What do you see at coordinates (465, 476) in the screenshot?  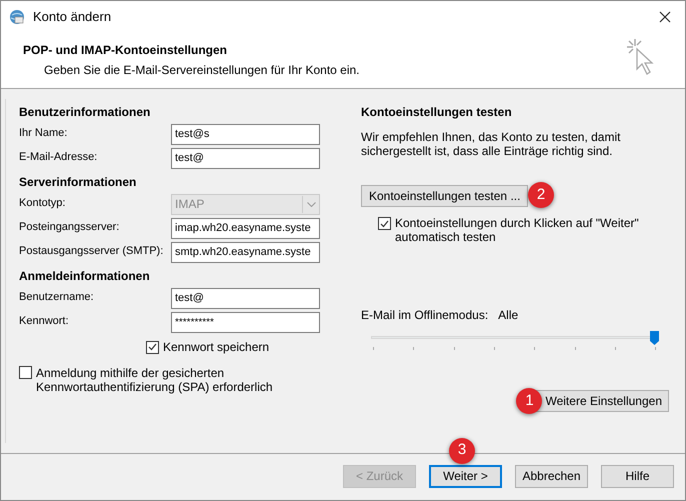 I see `dialog-button: Weiter >` at bounding box center [465, 476].